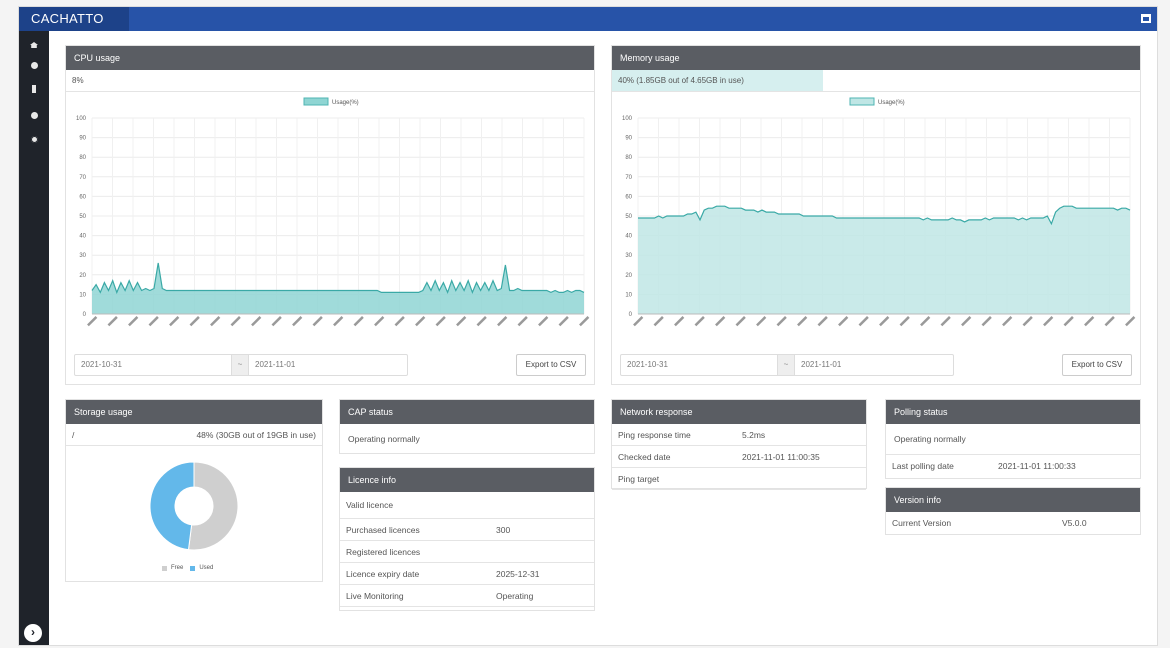 Image resolution: width=1170 pixels, height=648 pixels. I want to click on version-label: Current Version, so click(922, 523).